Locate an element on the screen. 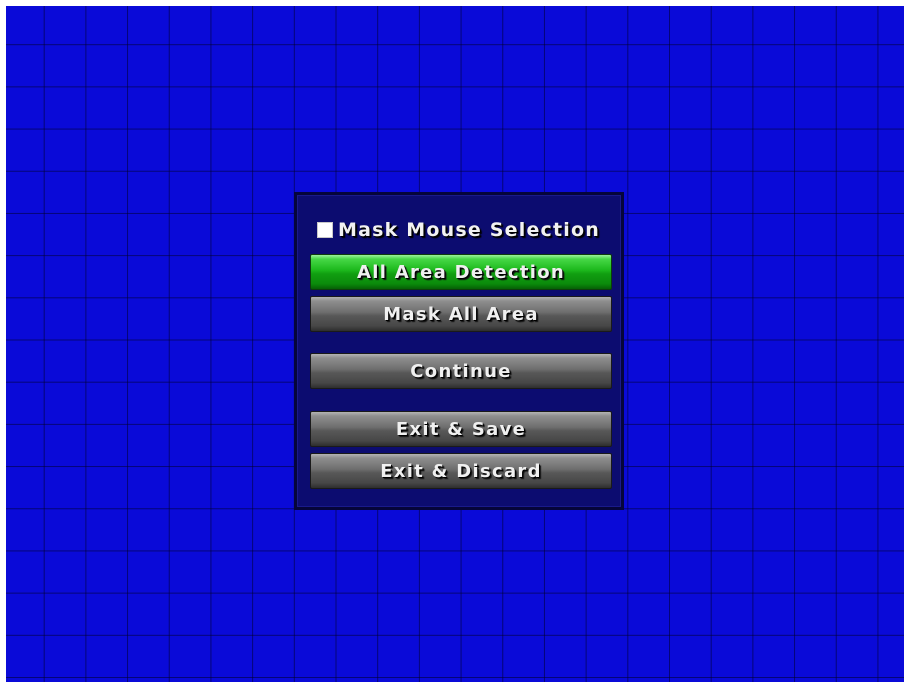  mask-mouse-selection-label: Mask Mouse Selection is located at coordinates (469, 230).